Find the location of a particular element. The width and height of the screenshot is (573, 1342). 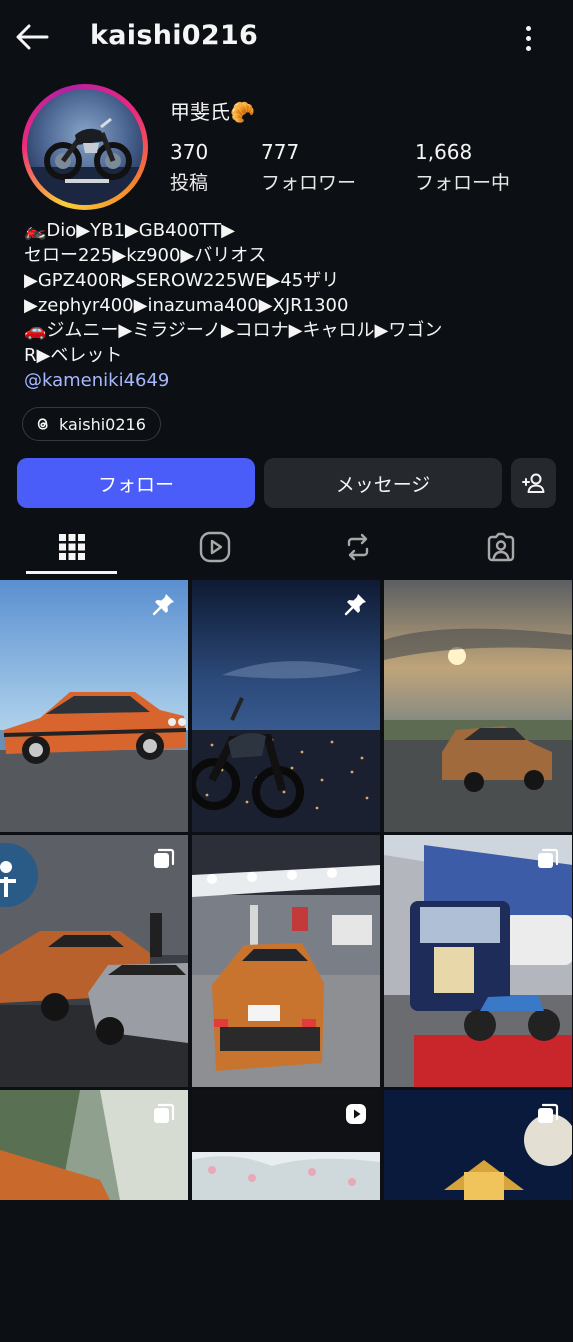

avatar is located at coordinates (85, 147).